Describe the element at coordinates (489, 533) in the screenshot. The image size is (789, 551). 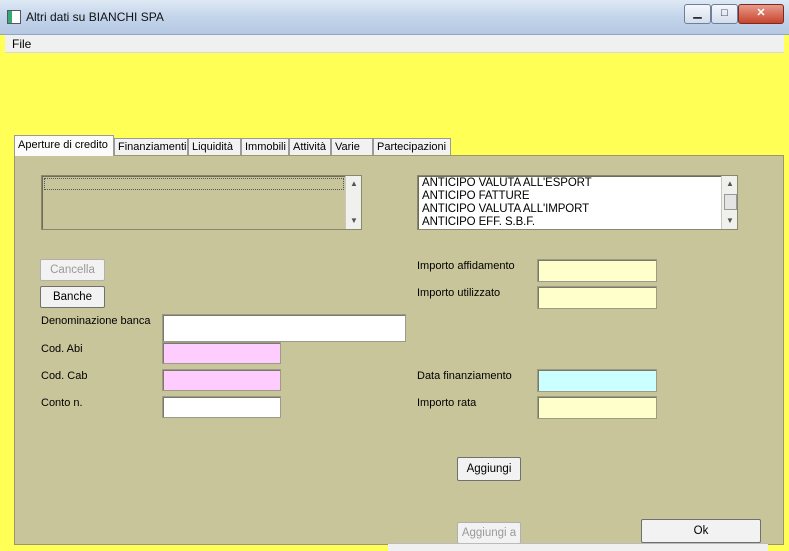
I see `aggiungi-a-button: Aggiungi a` at that location.